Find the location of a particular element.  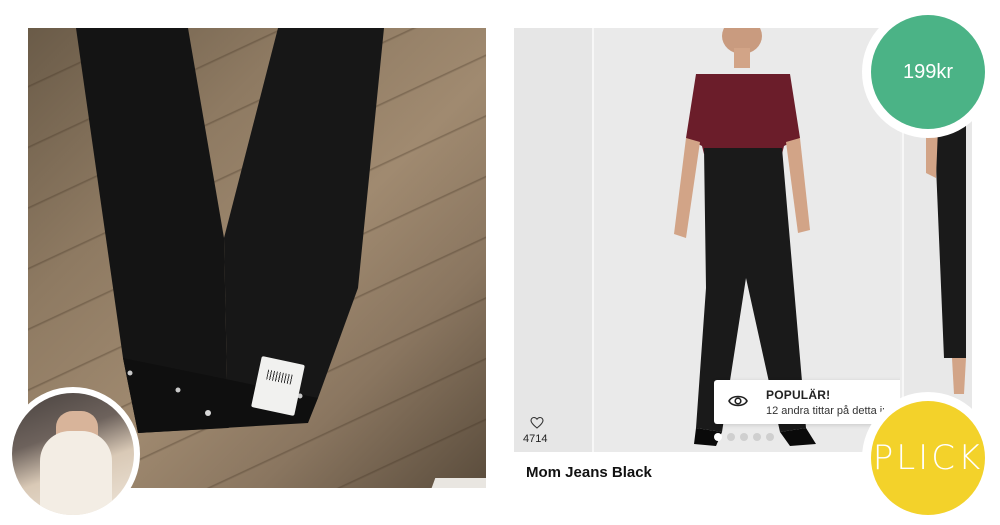

plick-logo-text: PLICK is located at coordinates (928, 458).